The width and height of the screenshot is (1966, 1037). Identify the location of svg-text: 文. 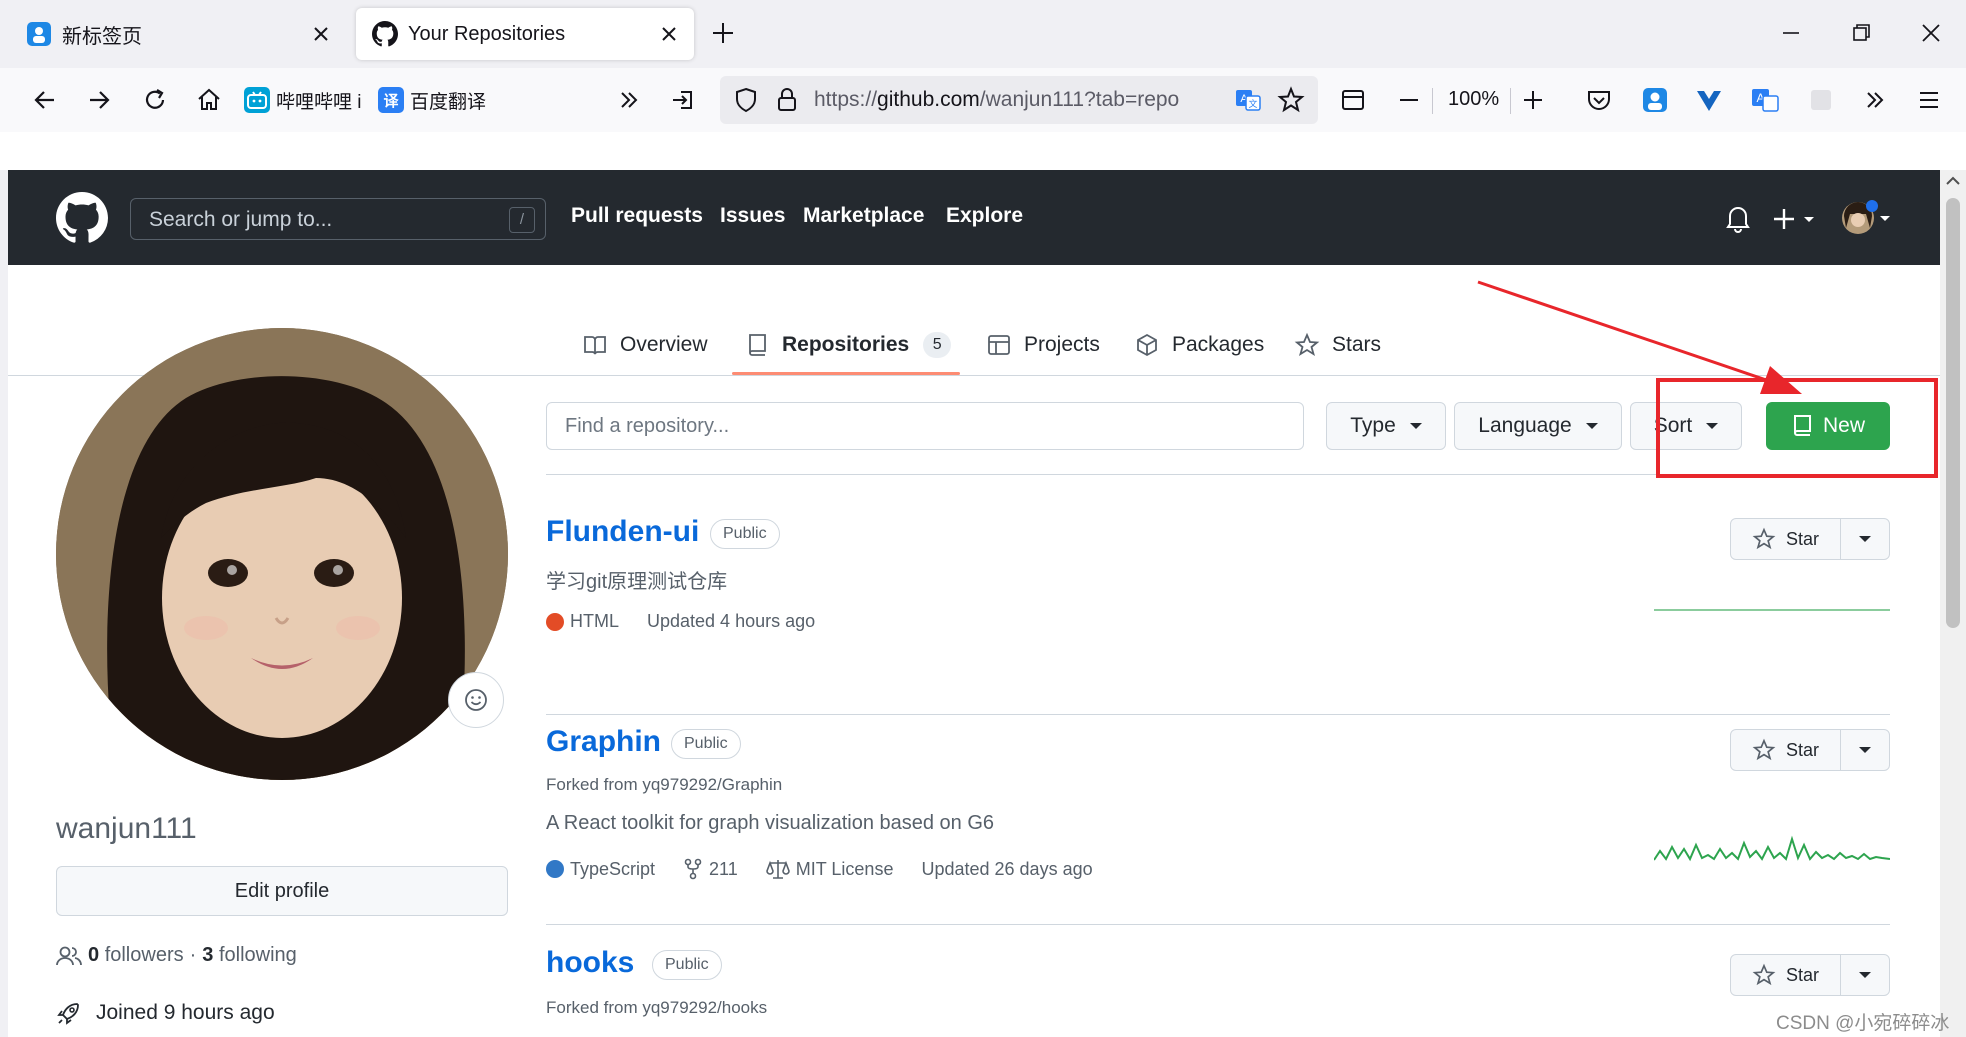
(1252, 104).